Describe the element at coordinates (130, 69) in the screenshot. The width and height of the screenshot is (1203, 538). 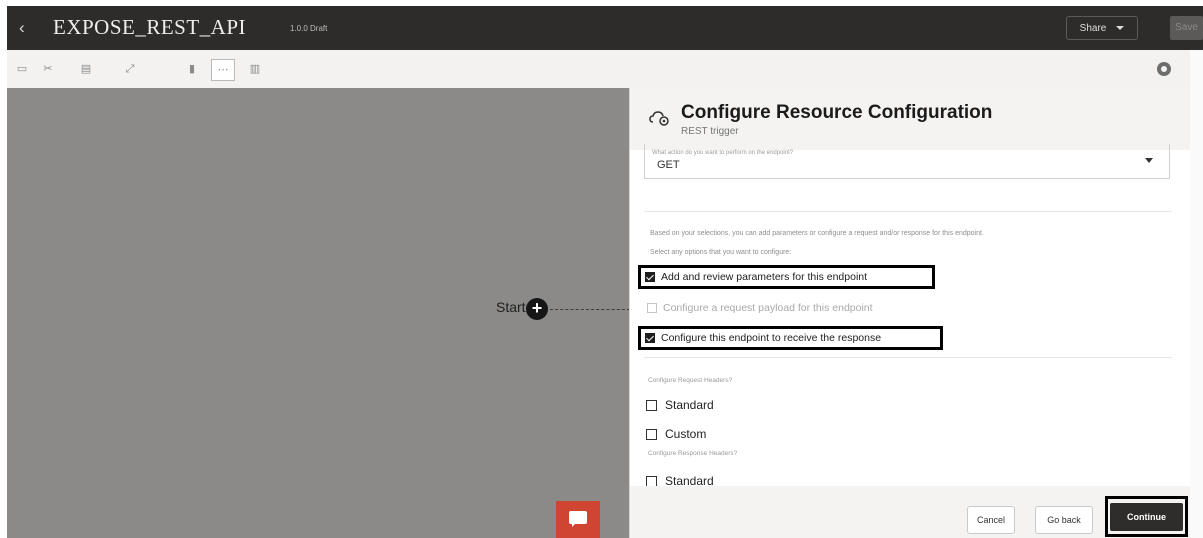
I see `expand-icon: ⤢` at that location.